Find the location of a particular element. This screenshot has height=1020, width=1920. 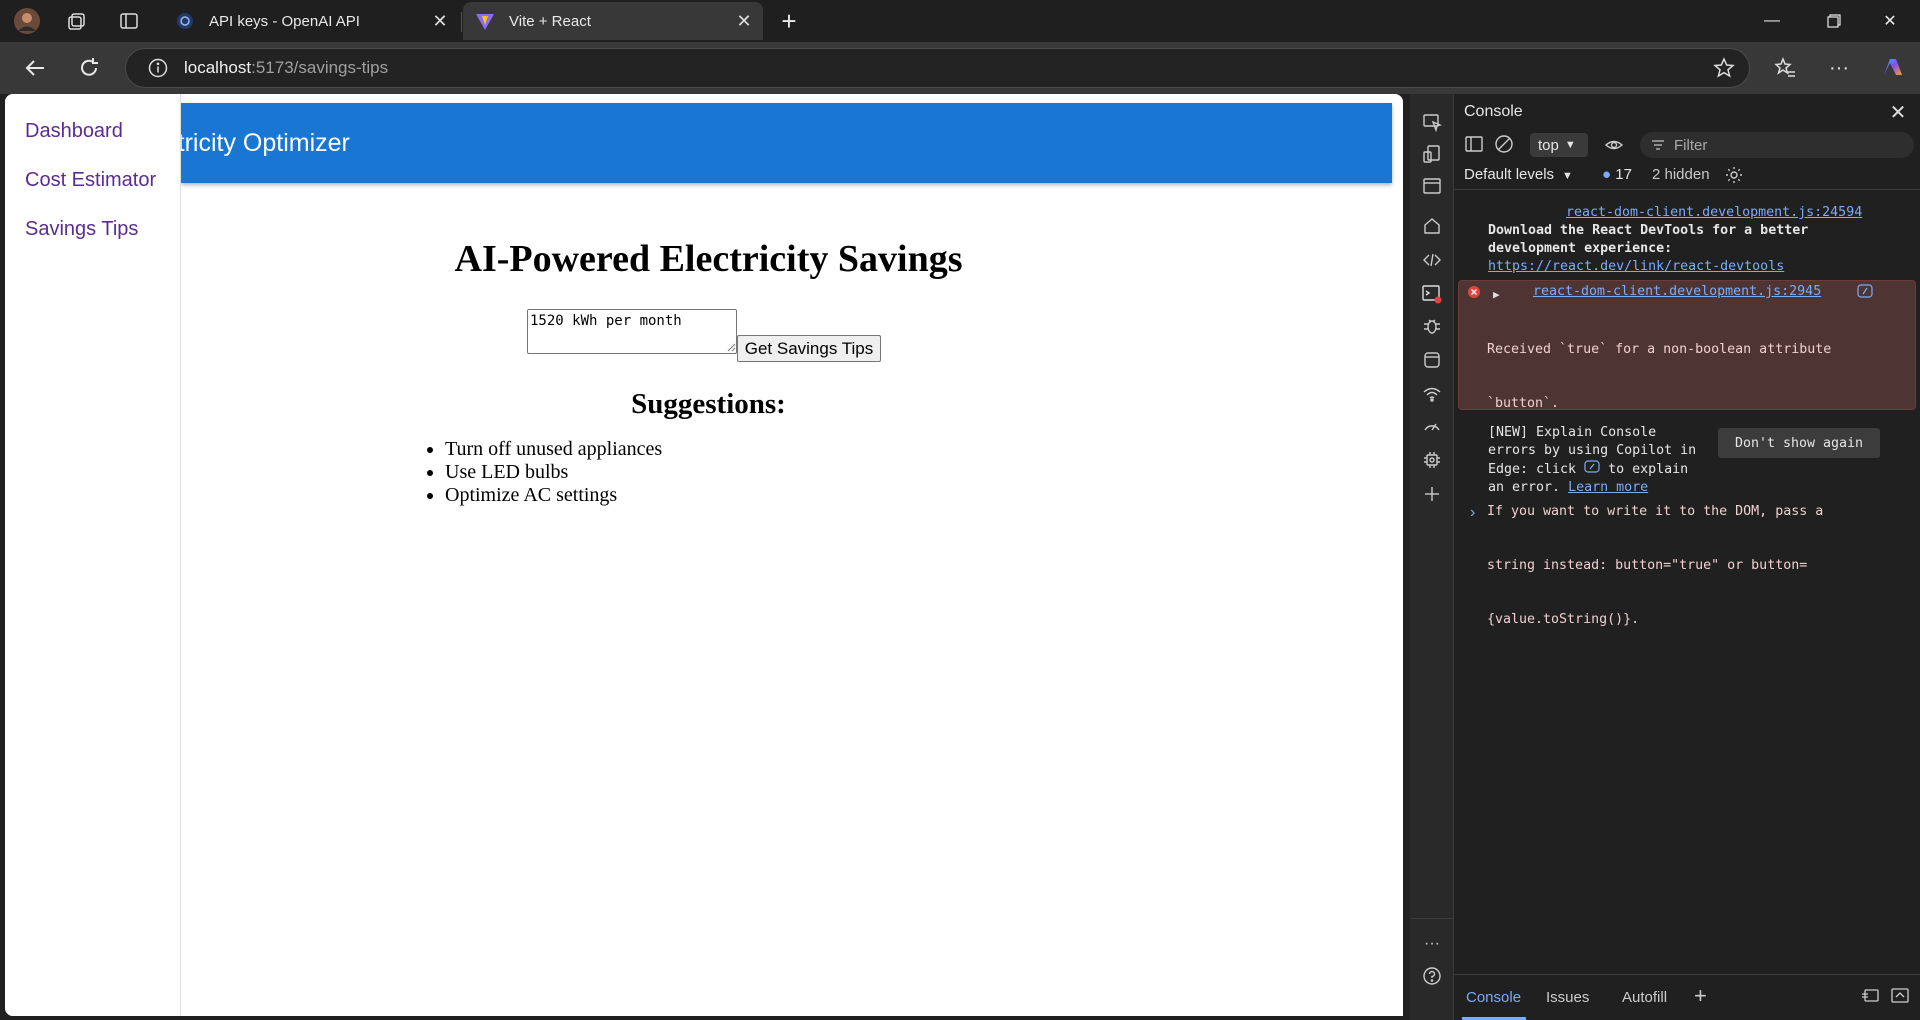

panel-title: Console is located at coordinates (1493, 111).